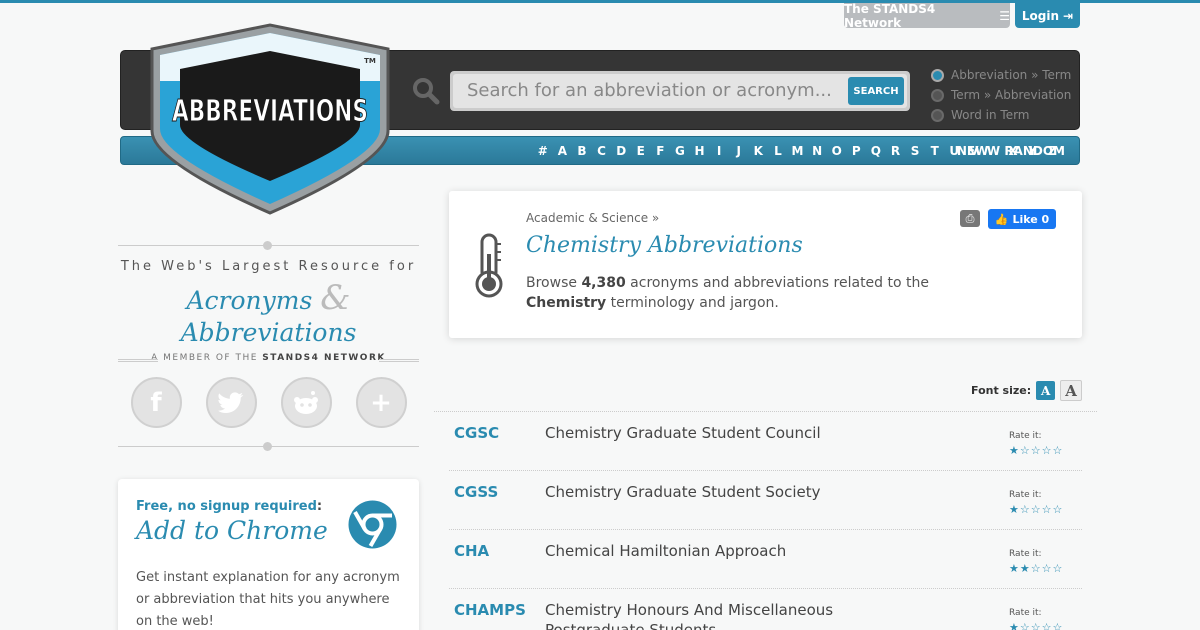 The width and height of the screenshot is (1200, 630). What do you see at coordinates (661, 151) in the screenshot?
I see `letter-link: F` at bounding box center [661, 151].